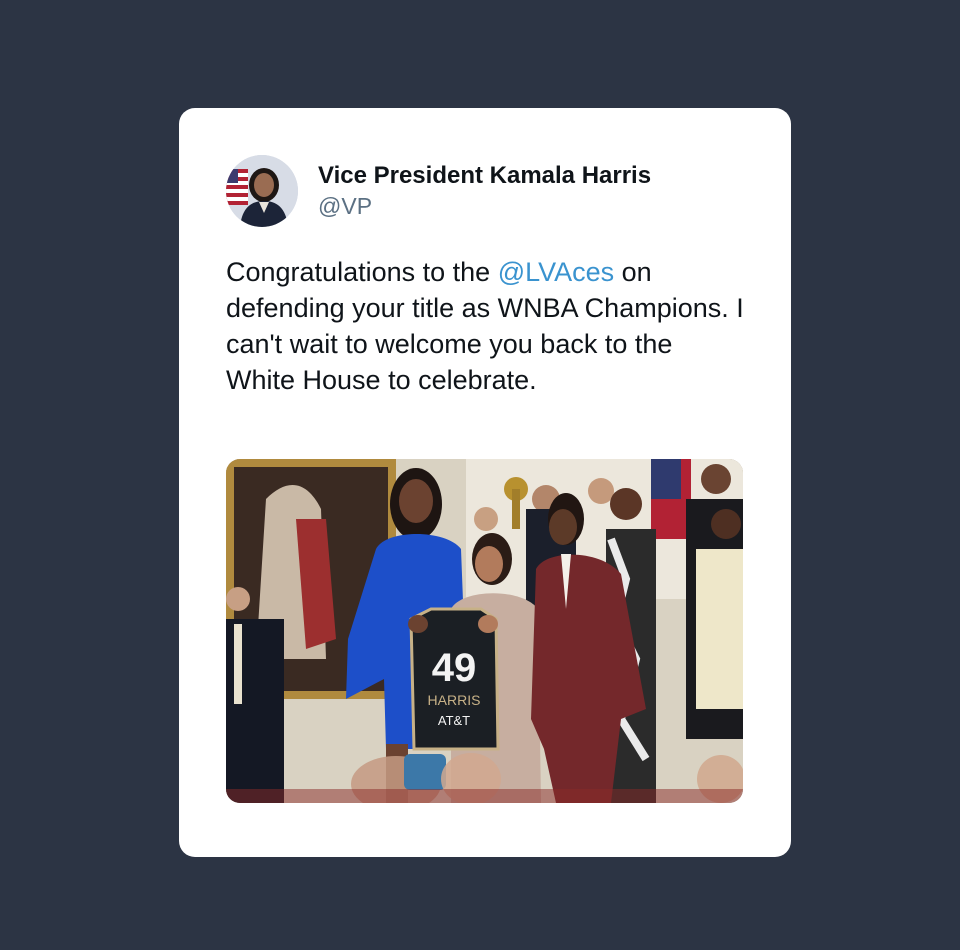 The width and height of the screenshot is (960, 950). I want to click on mention-link: @LVAces, so click(556, 272).